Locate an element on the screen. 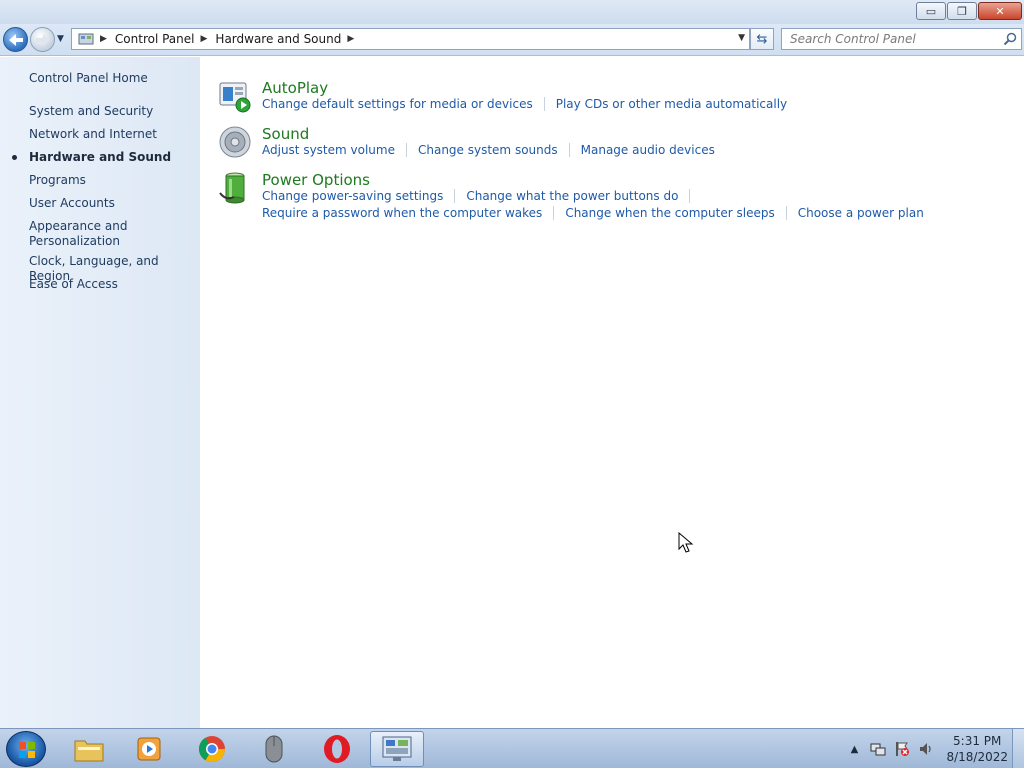 The height and width of the screenshot is (768, 1024). forward-button is located at coordinates (42, 39).